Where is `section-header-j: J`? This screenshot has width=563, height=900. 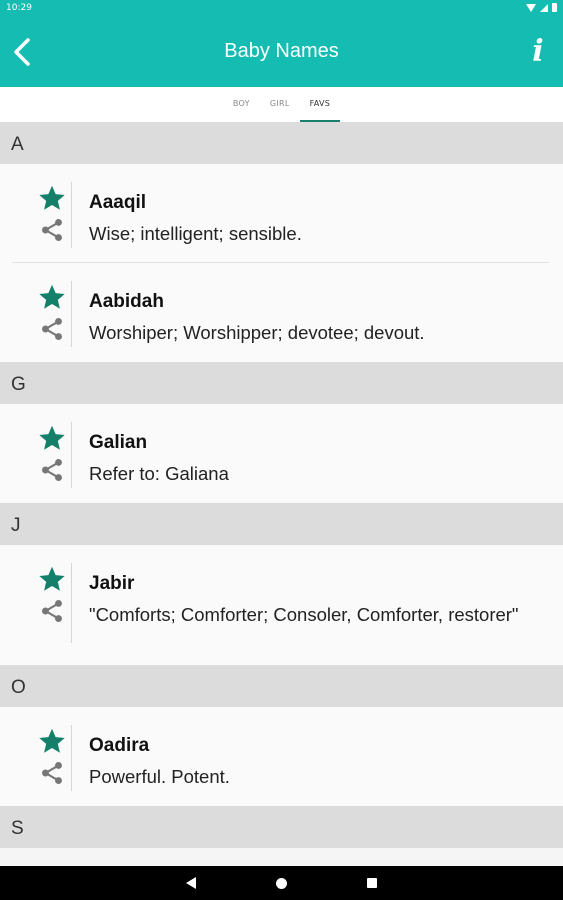
section-header-j: J is located at coordinates (281, 524).